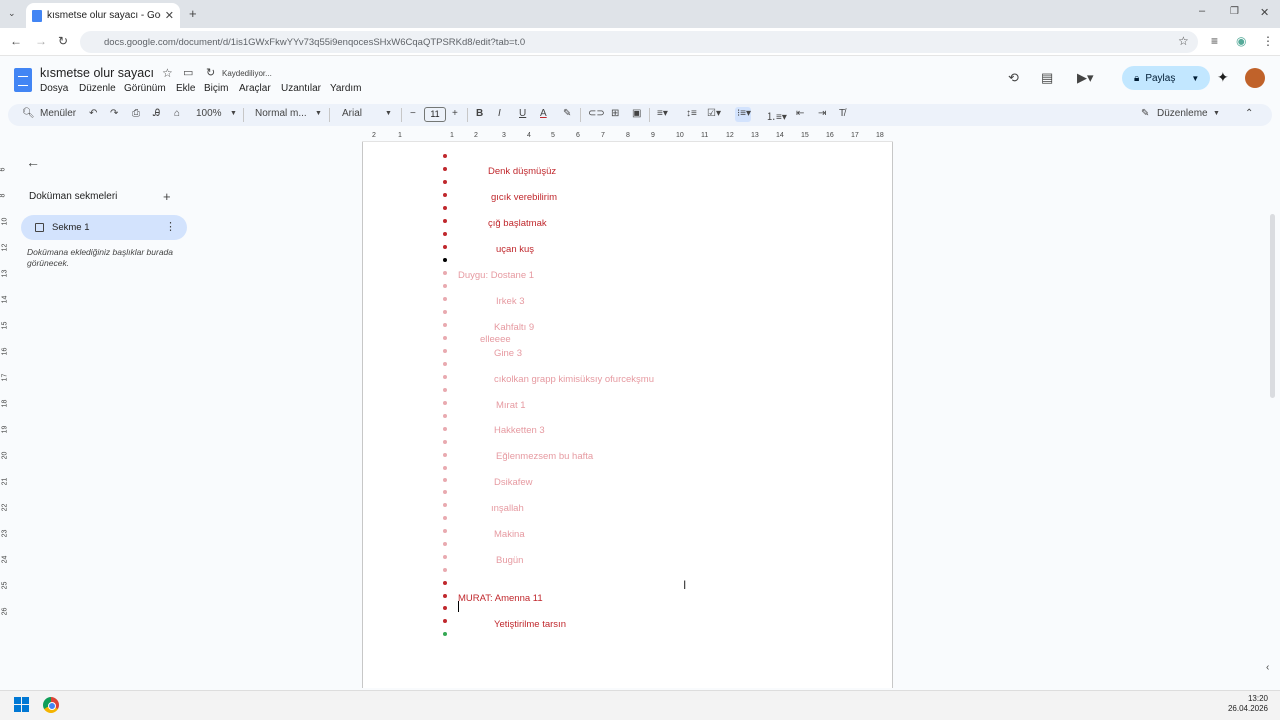 The height and width of the screenshot is (720, 1280). Describe the element at coordinates (567, 113) in the screenshot. I see `highlight-icon: ✎` at that location.